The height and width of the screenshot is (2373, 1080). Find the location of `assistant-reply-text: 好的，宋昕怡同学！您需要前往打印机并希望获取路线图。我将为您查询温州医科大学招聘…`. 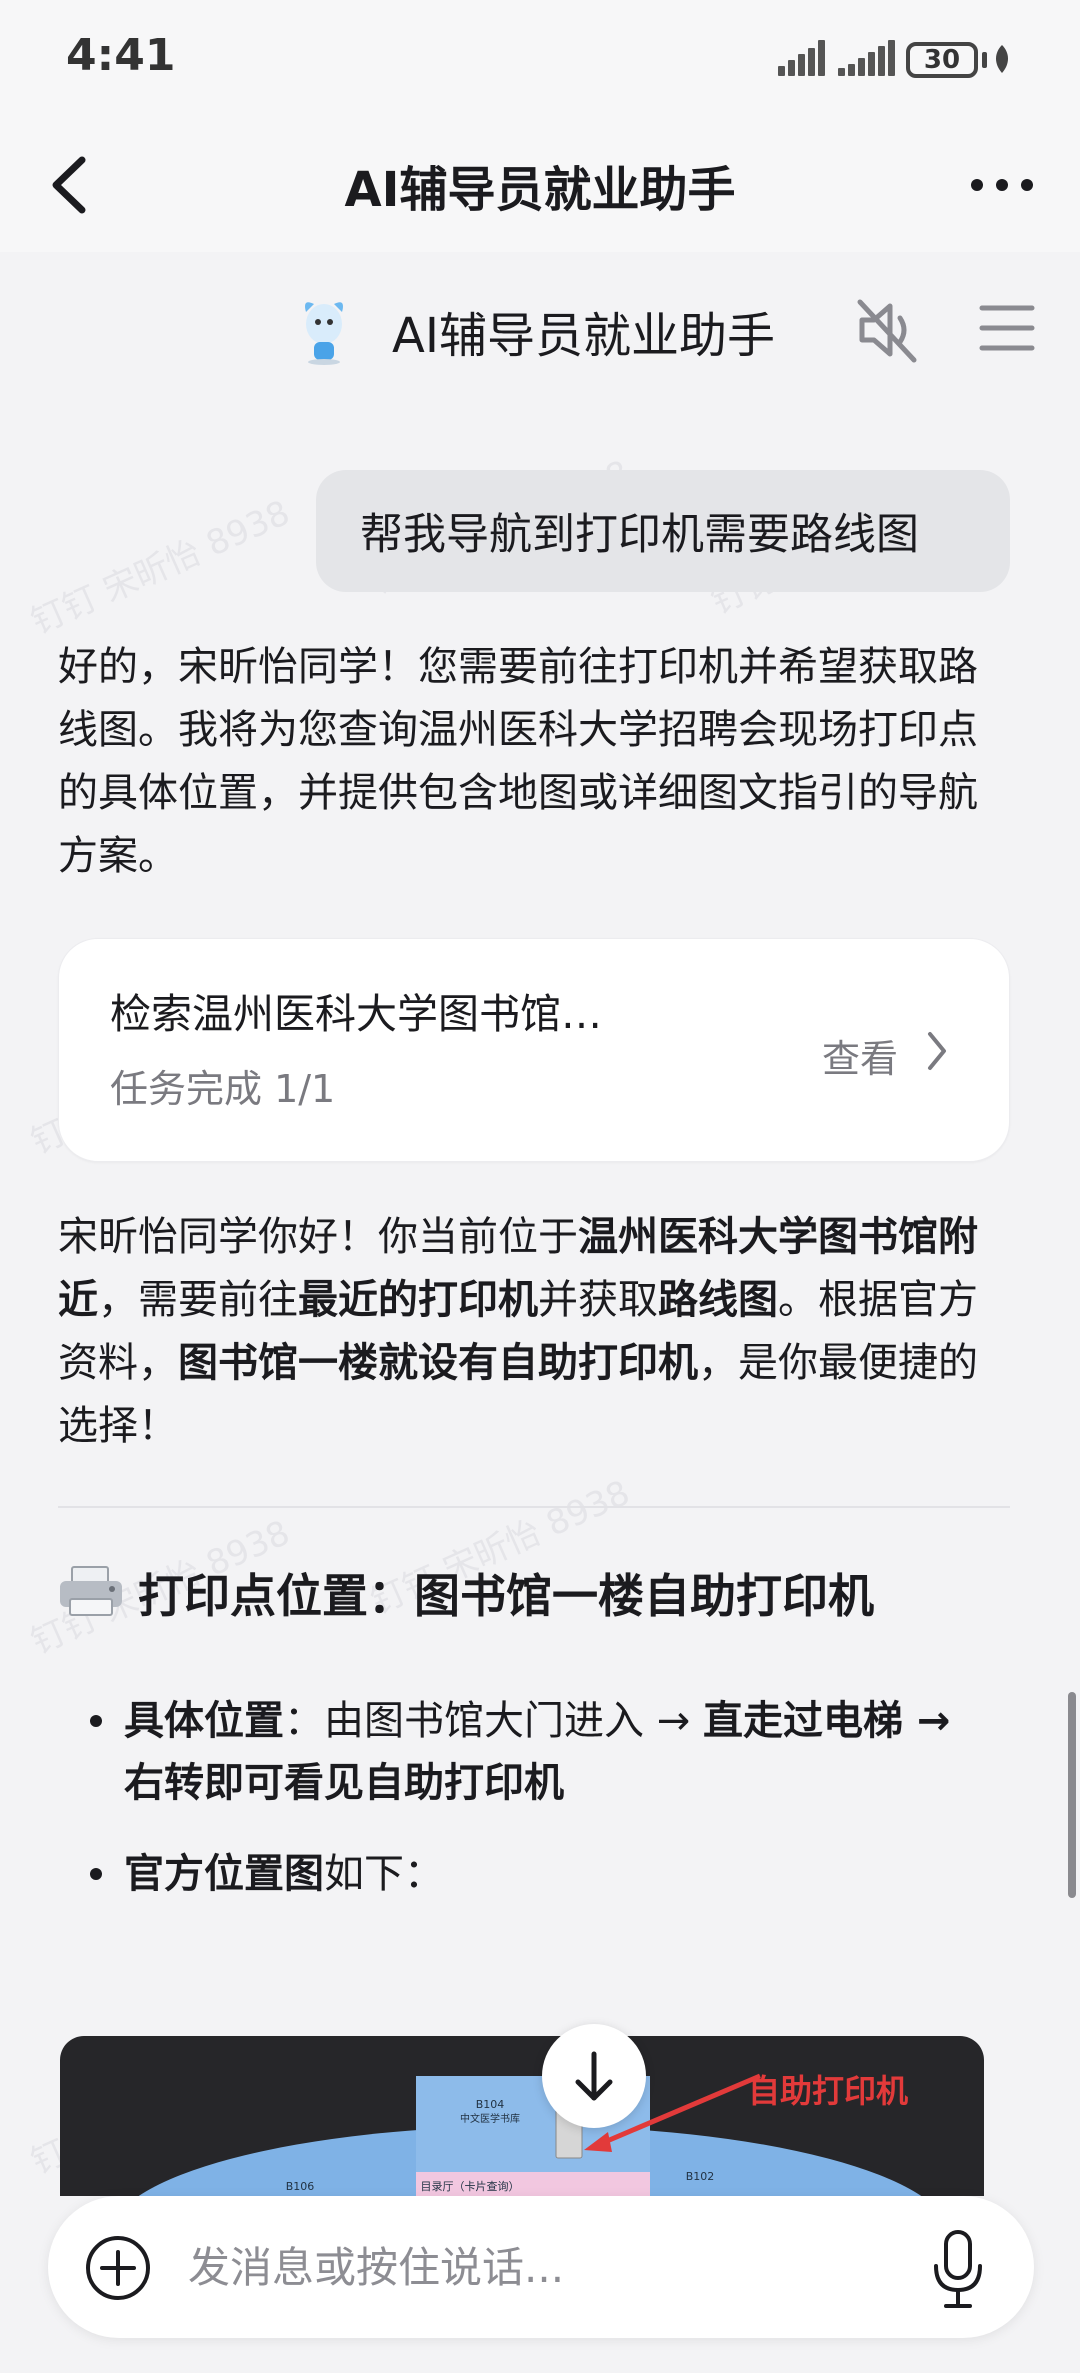

assistant-reply-text: 好的，宋昕怡同学！您需要前往打印机并希望获取路线图。我将为您查询温州医科大学招聘… is located at coordinates (518, 761).